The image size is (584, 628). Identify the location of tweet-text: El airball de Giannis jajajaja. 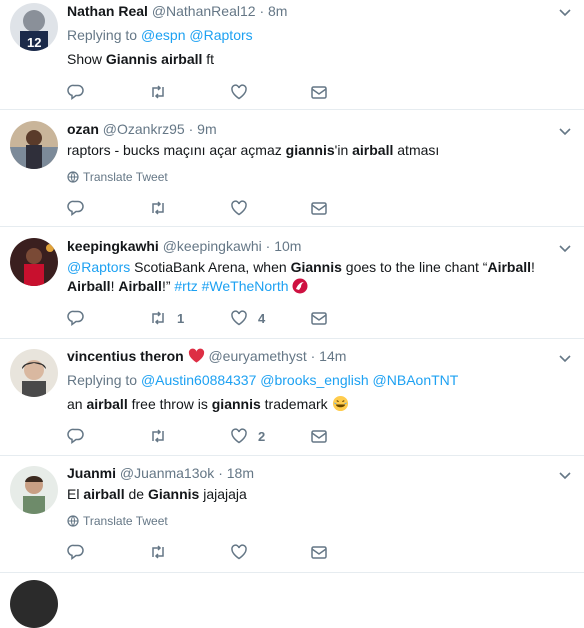
(157, 494).